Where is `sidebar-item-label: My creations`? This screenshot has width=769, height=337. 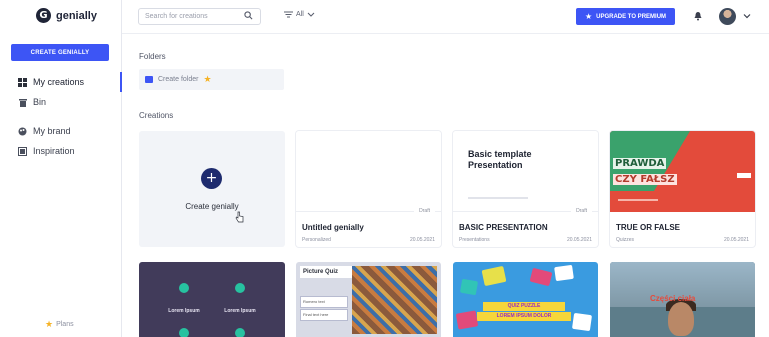 sidebar-item-label: My creations is located at coordinates (59, 82).